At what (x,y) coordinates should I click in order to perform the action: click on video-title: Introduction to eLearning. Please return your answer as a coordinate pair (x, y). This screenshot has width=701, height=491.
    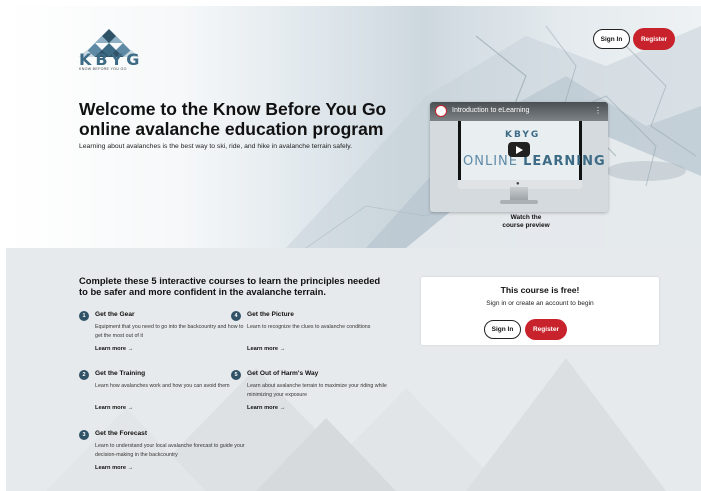
    Looking at the image, I should click on (490, 110).